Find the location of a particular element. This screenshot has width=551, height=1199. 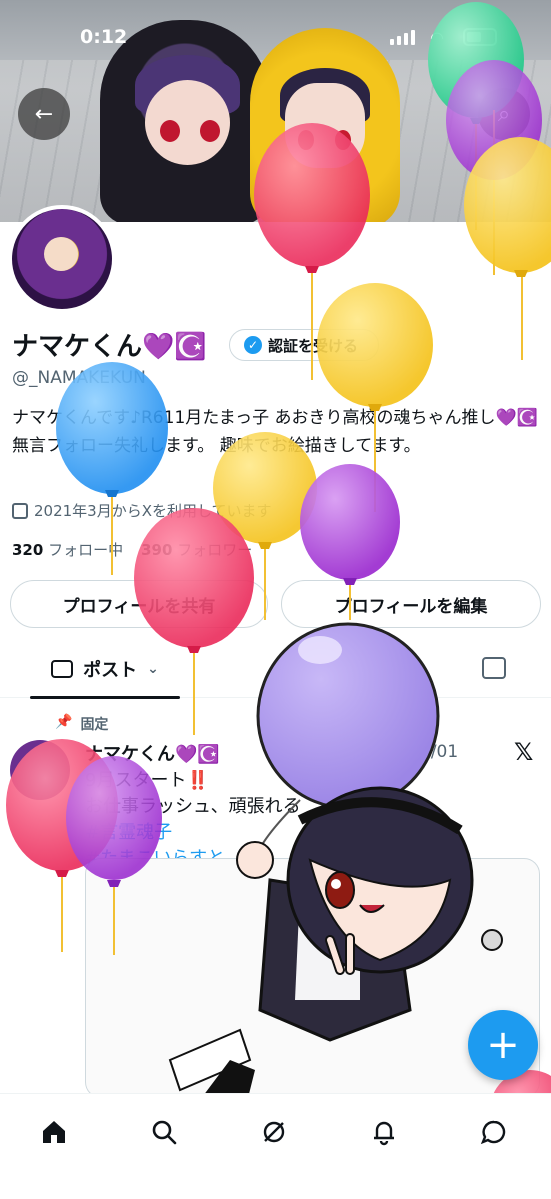

search-icon is located at coordinates (164, 1132).